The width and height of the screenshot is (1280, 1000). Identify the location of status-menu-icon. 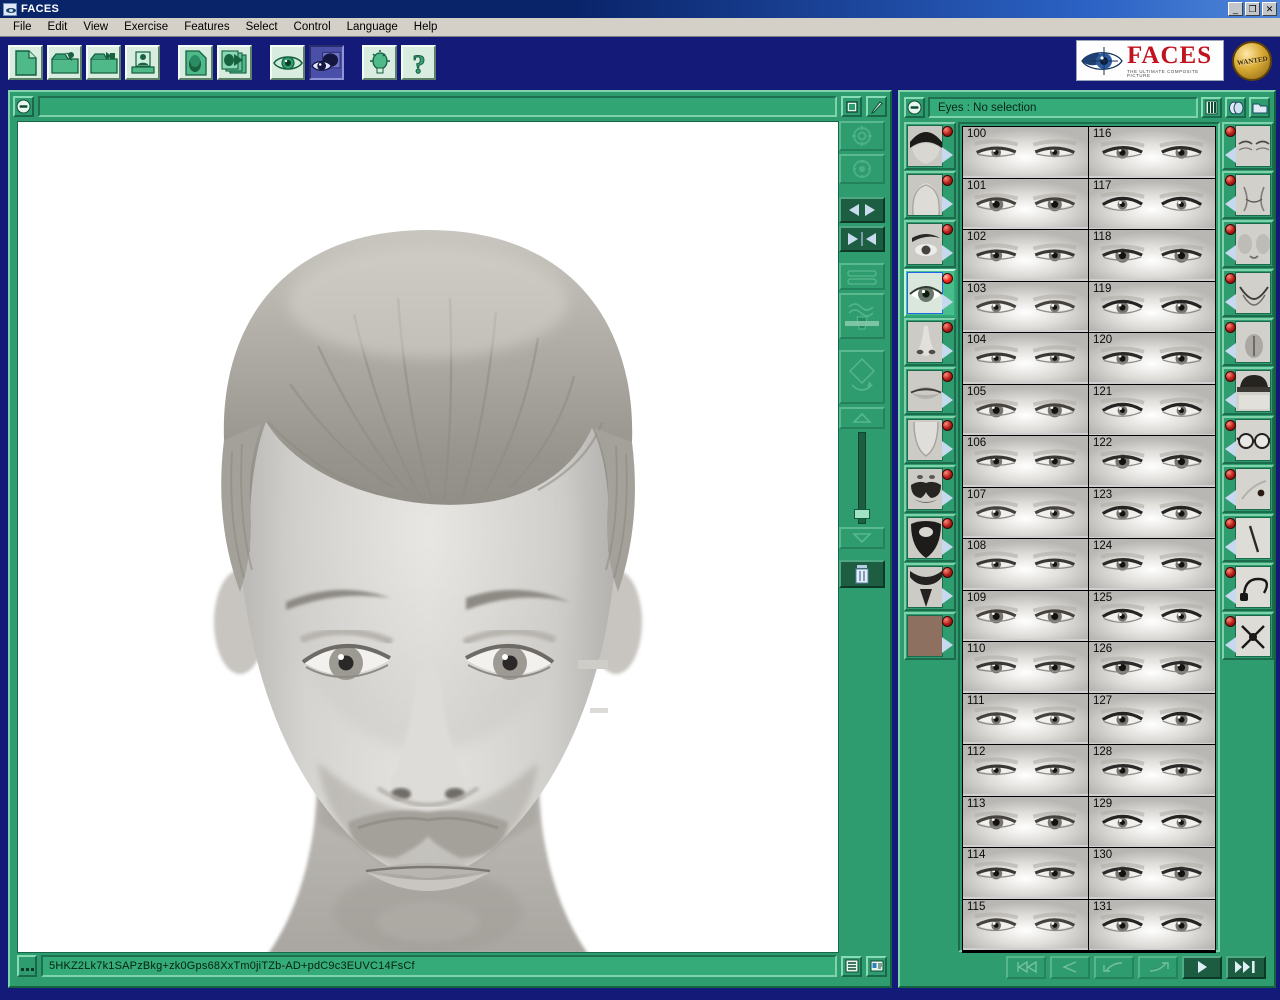
(27, 966).